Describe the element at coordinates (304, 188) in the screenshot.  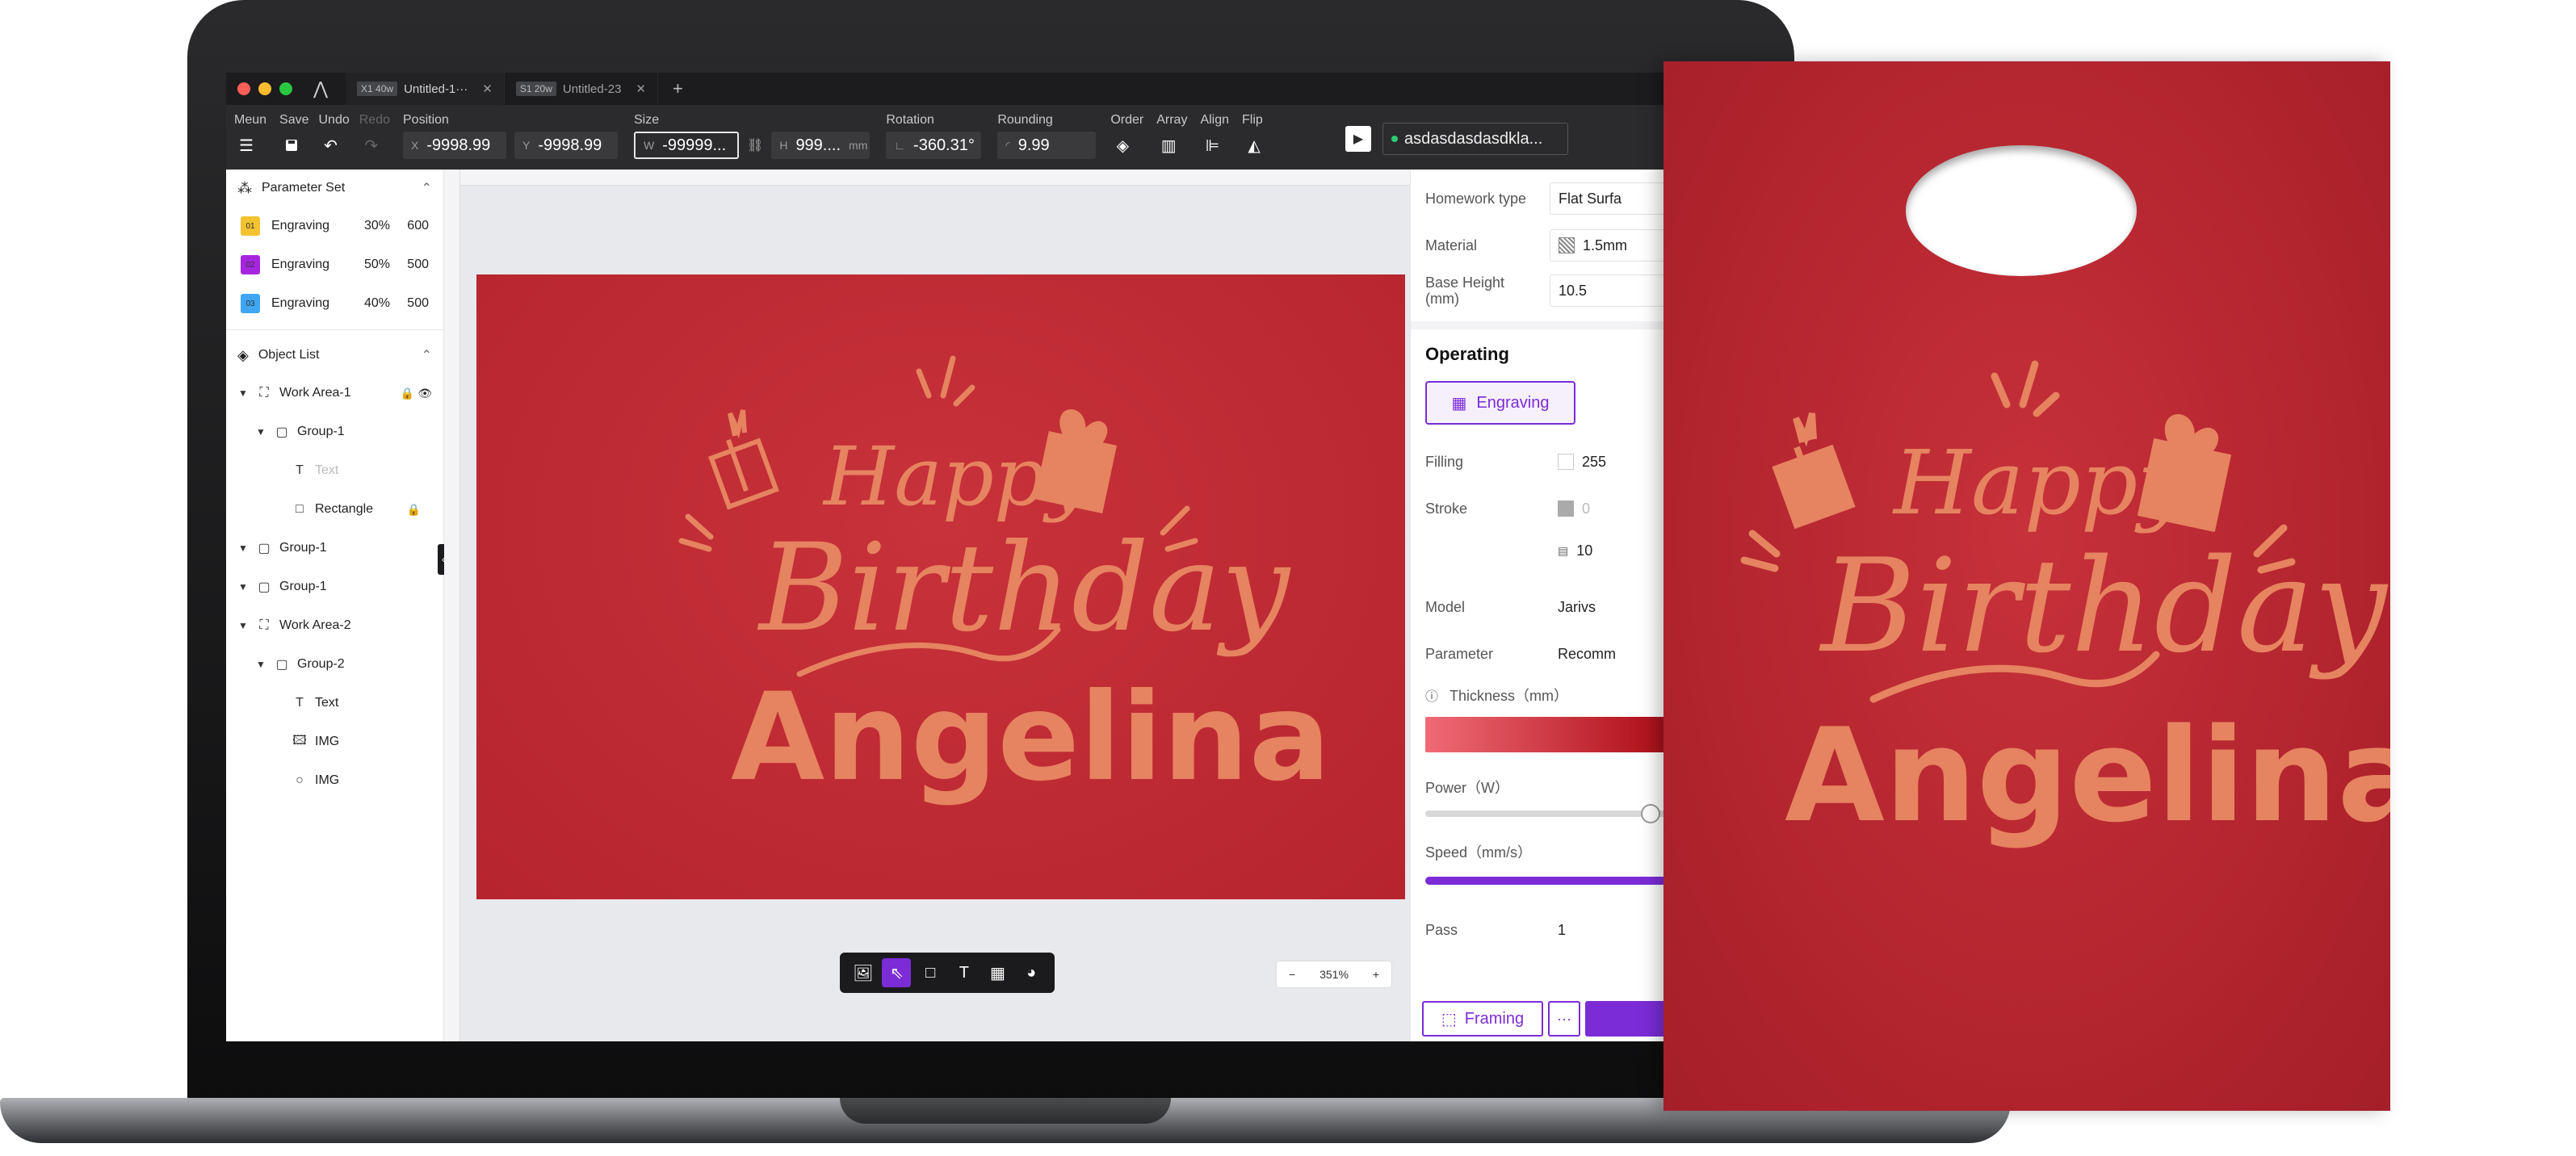
I see `parameter-set-title: Parameter Set` at that location.